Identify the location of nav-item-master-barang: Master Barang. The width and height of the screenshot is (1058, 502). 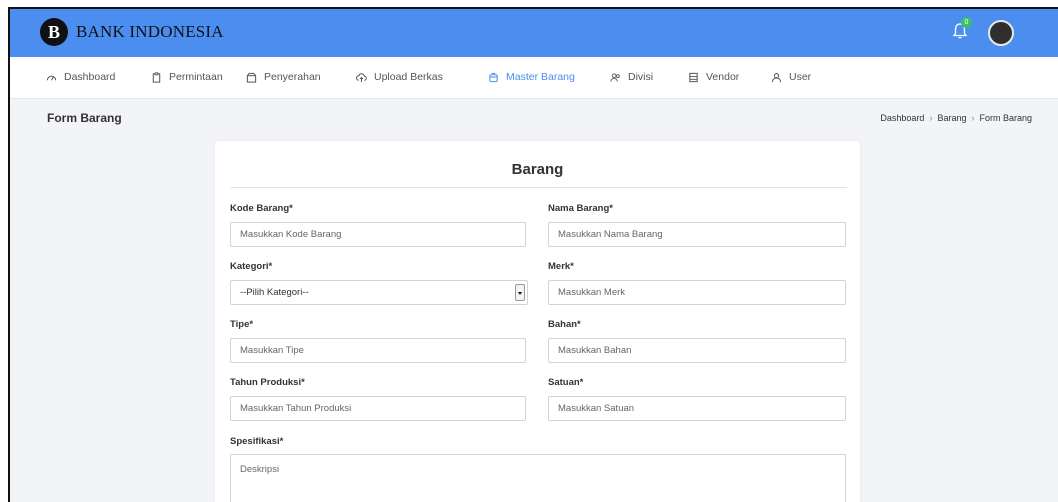
(531, 77).